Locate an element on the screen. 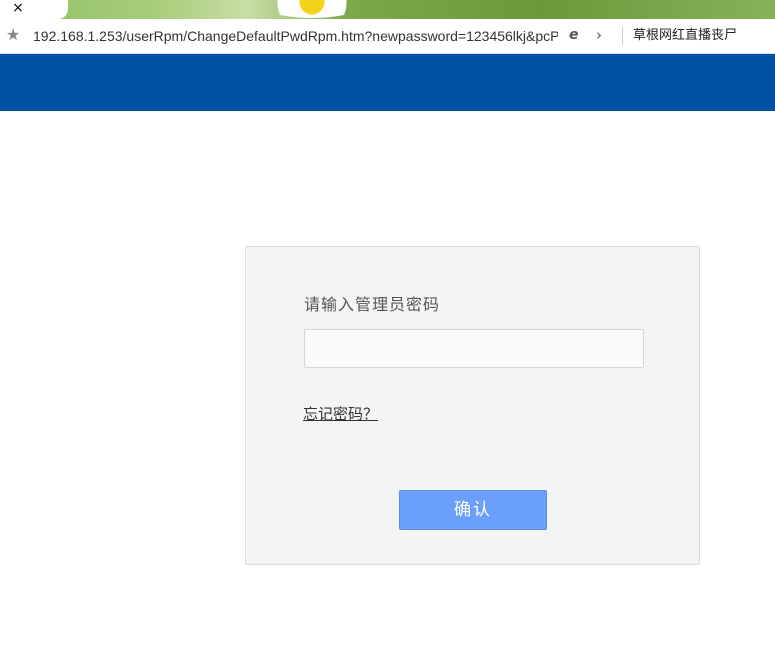 This screenshot has width=775, height=658. toolbar-divider is located at coordinates (622, 36).